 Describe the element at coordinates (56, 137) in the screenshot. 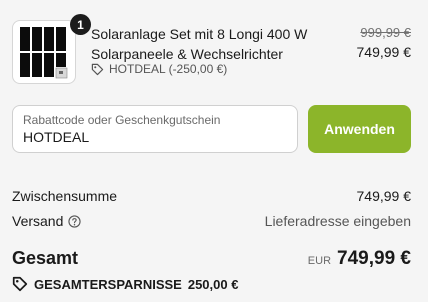

I see `discount-code-input-value: HOTDEAL` at that location.